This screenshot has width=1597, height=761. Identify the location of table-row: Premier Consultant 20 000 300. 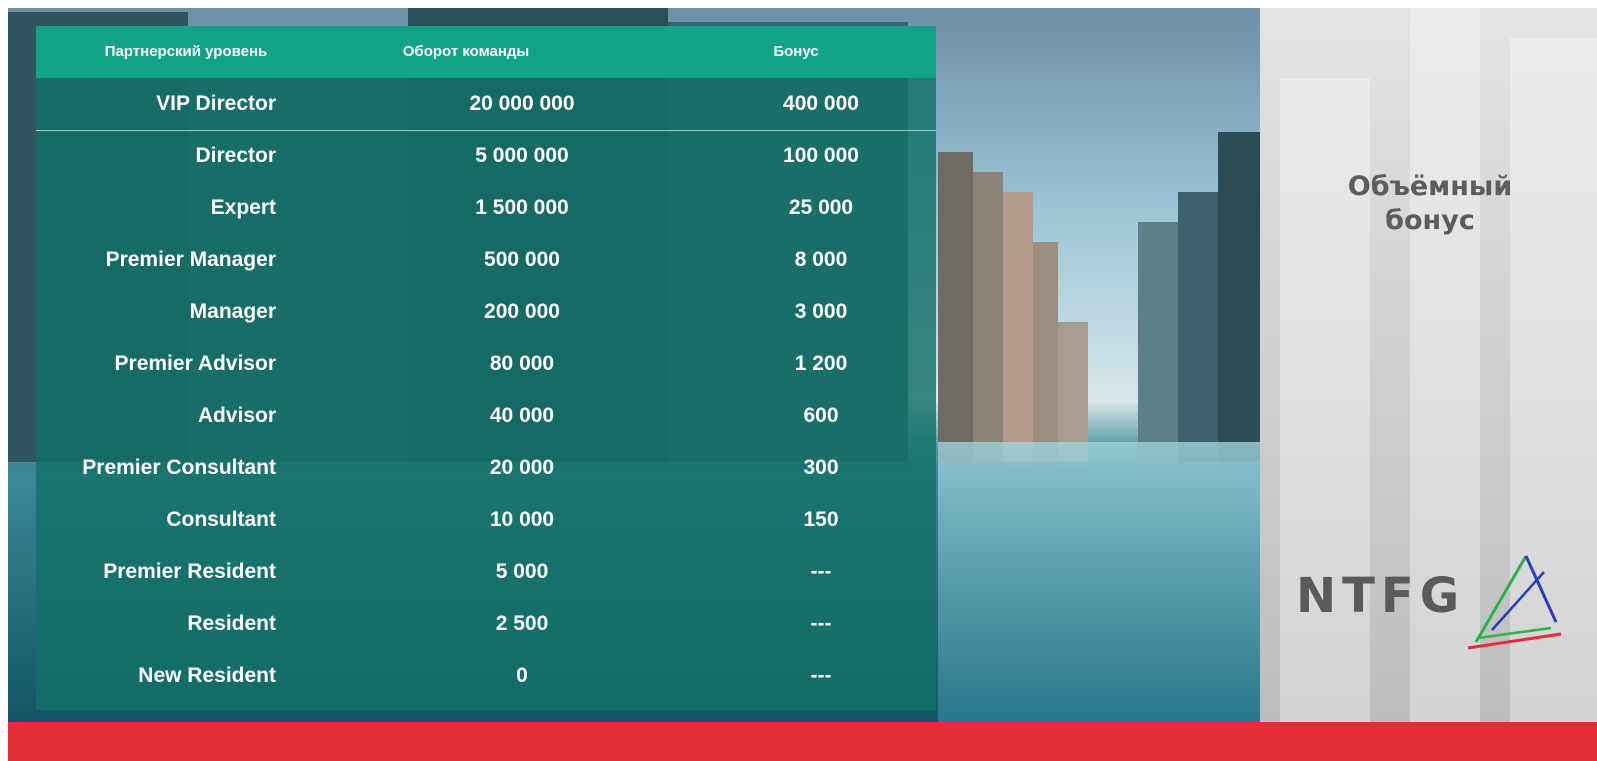
(486, 468).